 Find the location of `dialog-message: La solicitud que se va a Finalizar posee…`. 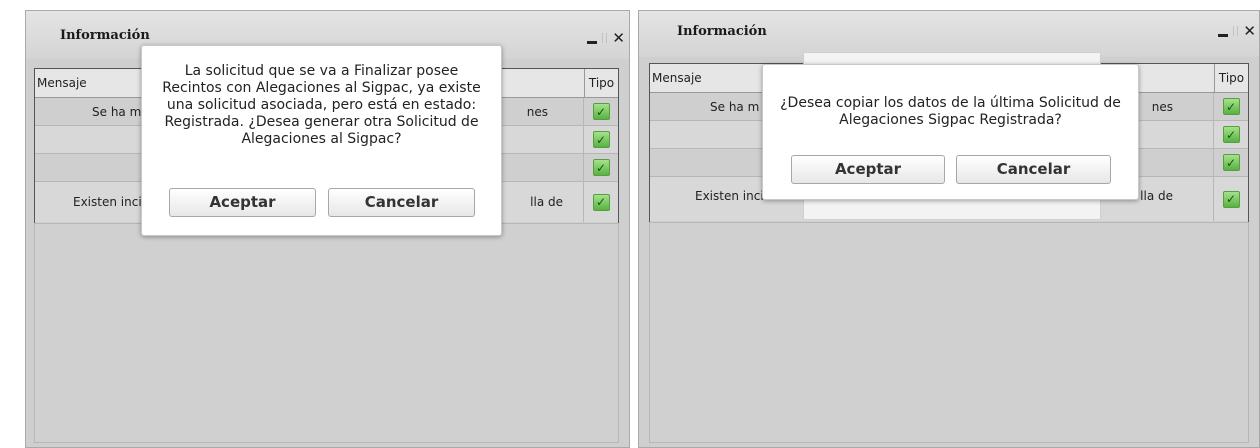

dialog-message: La solicitud que se va a Finalizar posee… is located at coordinates (321, 105).